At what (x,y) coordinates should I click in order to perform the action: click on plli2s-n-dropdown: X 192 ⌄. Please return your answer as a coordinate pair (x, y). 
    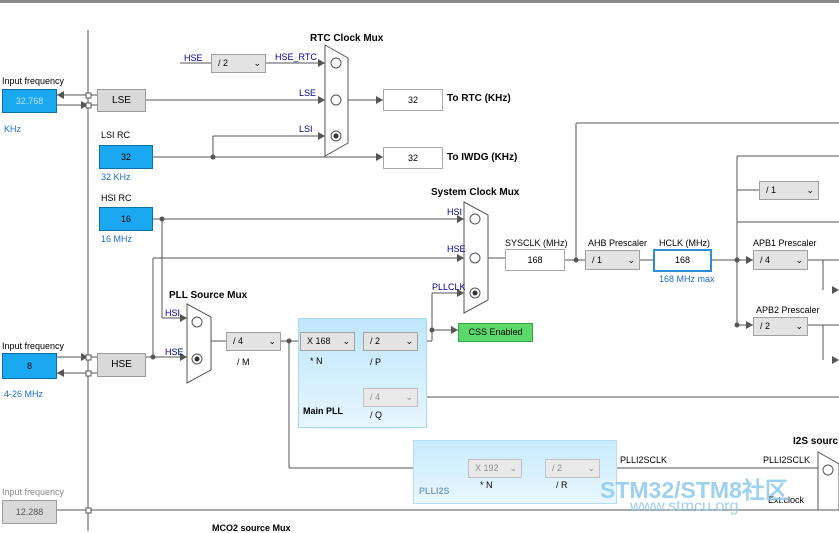
    Looking at the image, I should click on (495, 468).